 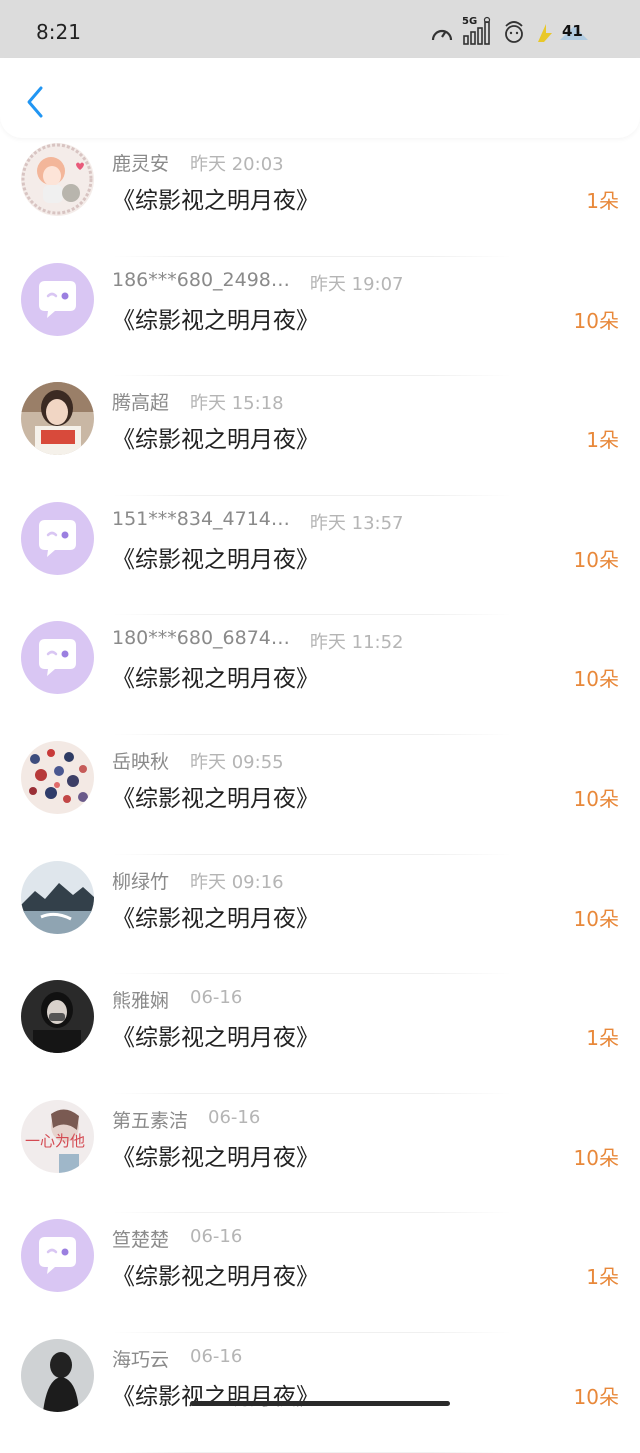 I want to click on avatar: 一心为他, so click(x=57, y=1136).